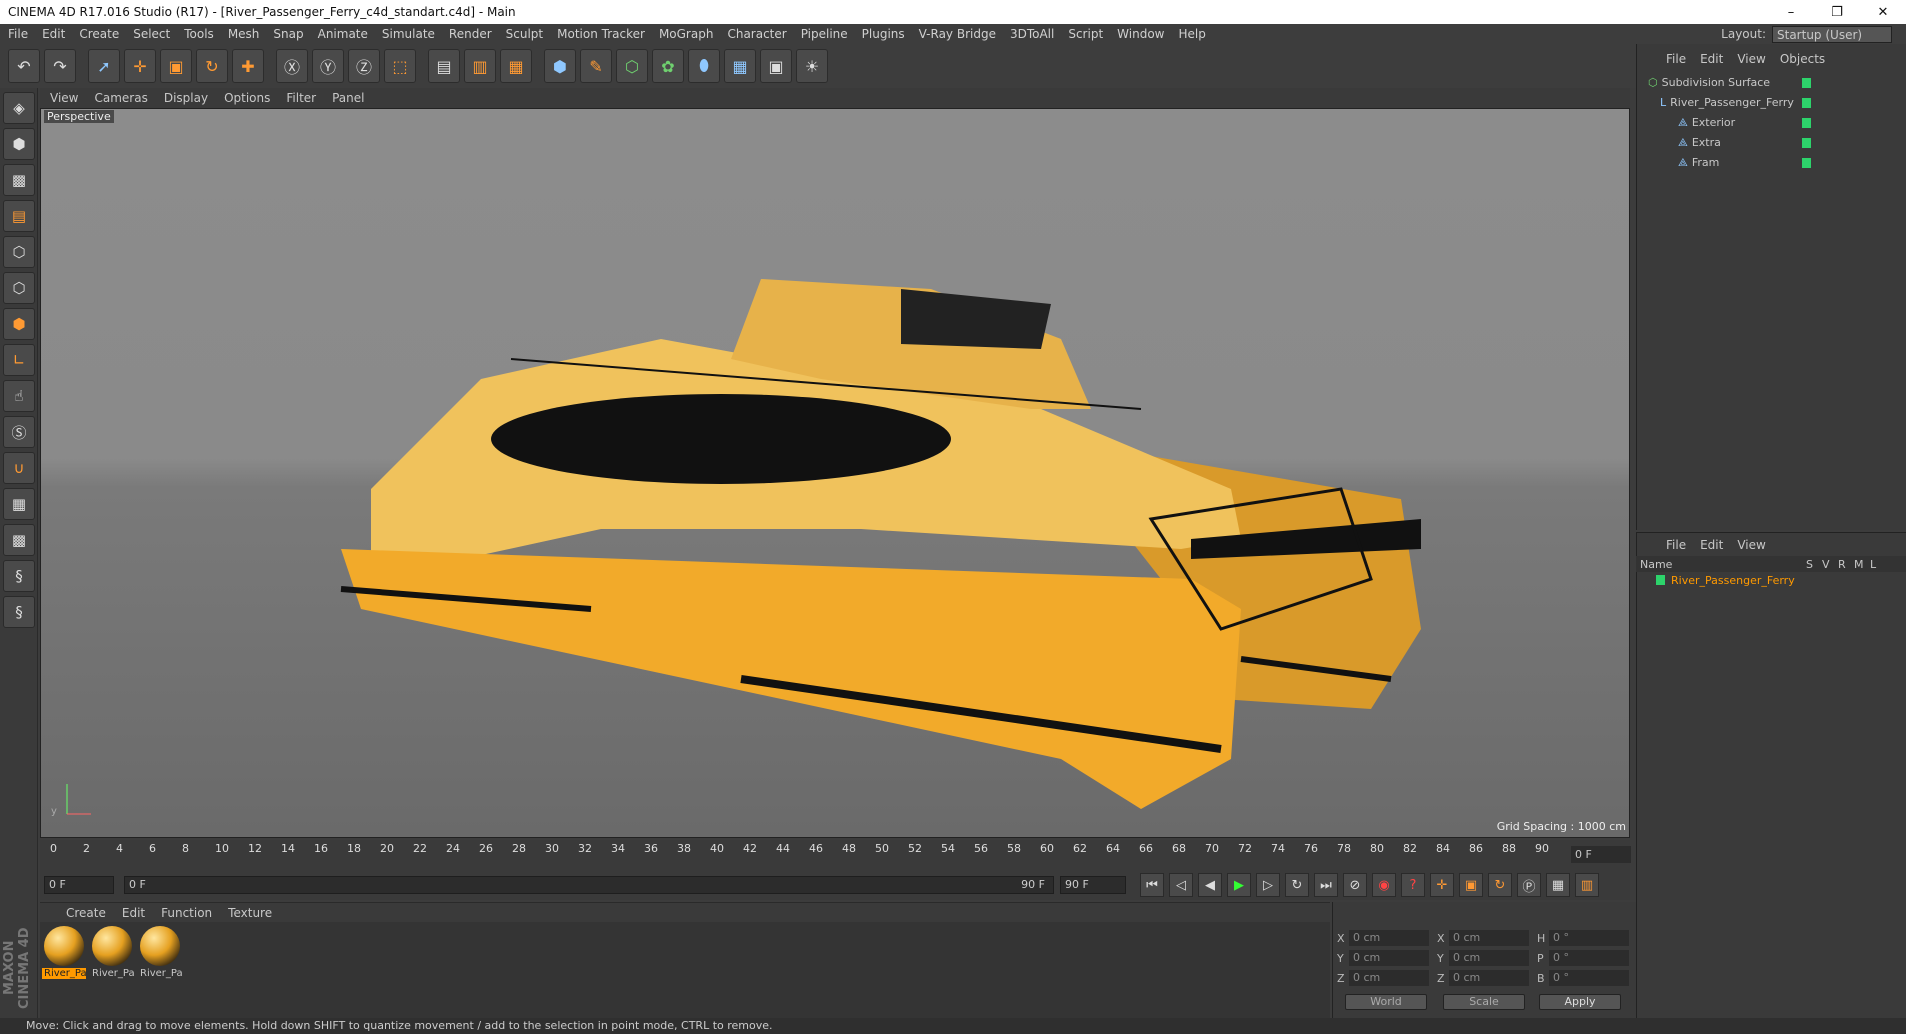 The height and width of the screenshot is (1034, 1906). What do you see at coordinates (64, 98) in the screenshot?
I see `vp-menu-view: View` at bounding box center [64, 98].